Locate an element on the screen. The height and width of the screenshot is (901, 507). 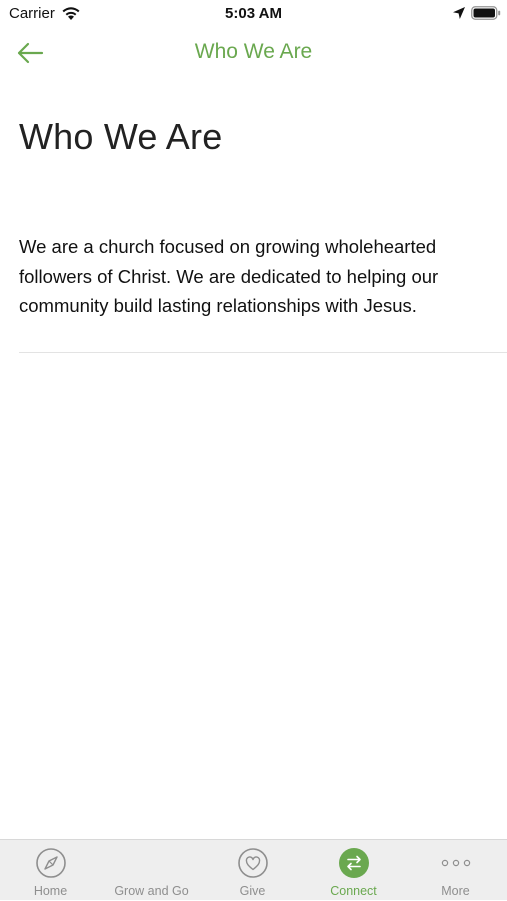
status-time: 5:03 AM is located at coordinates (253, 13).